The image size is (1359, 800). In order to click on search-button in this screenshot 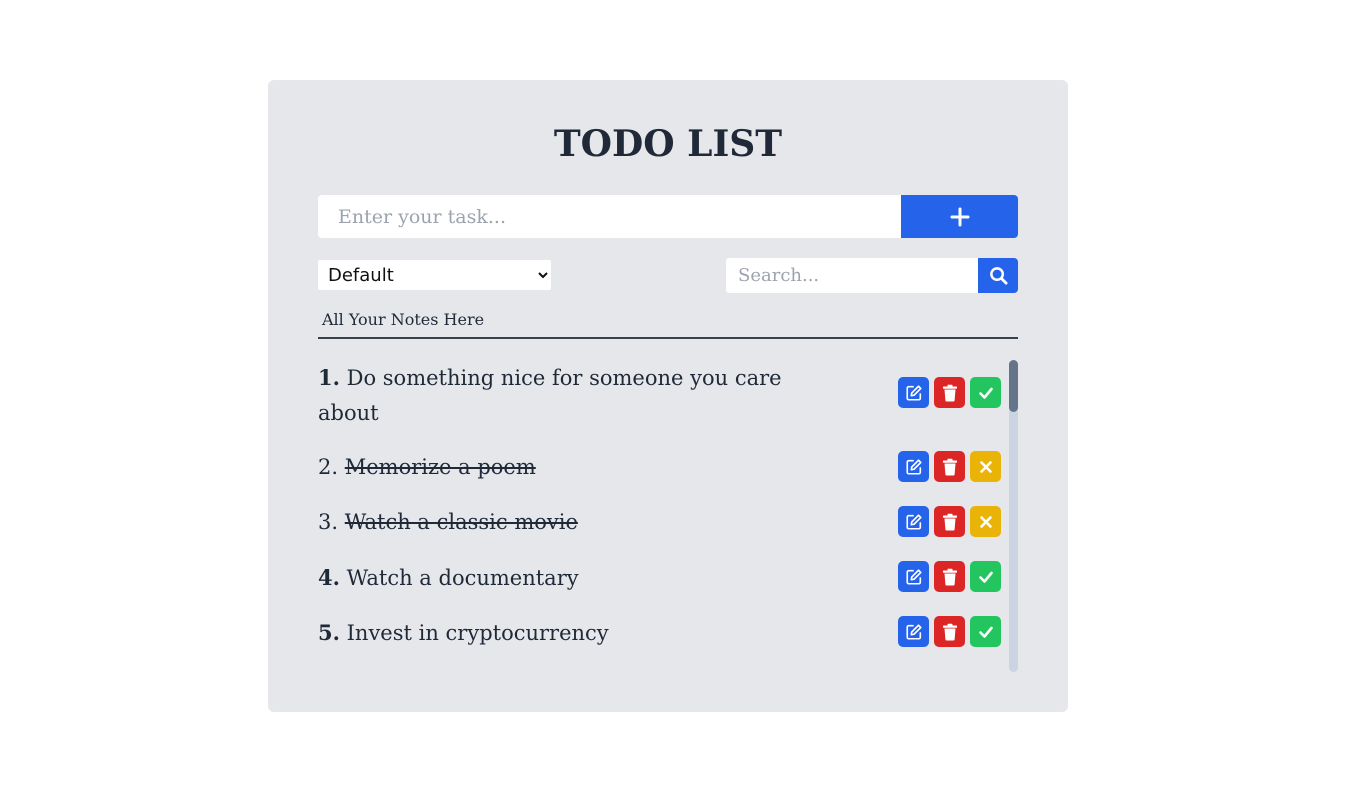, I will do `click(998, 275)`.